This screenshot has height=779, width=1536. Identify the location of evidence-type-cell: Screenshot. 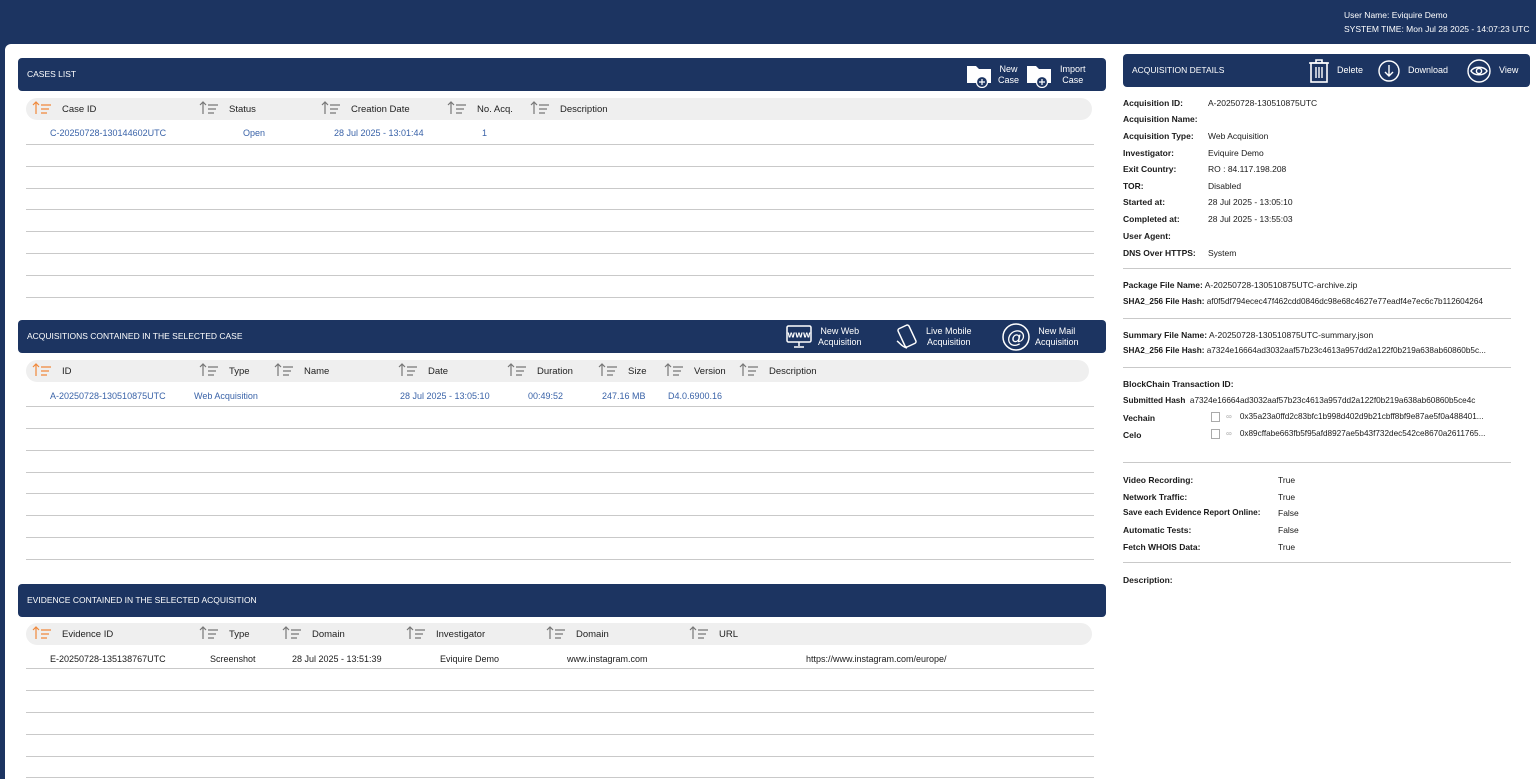
(233, 659).